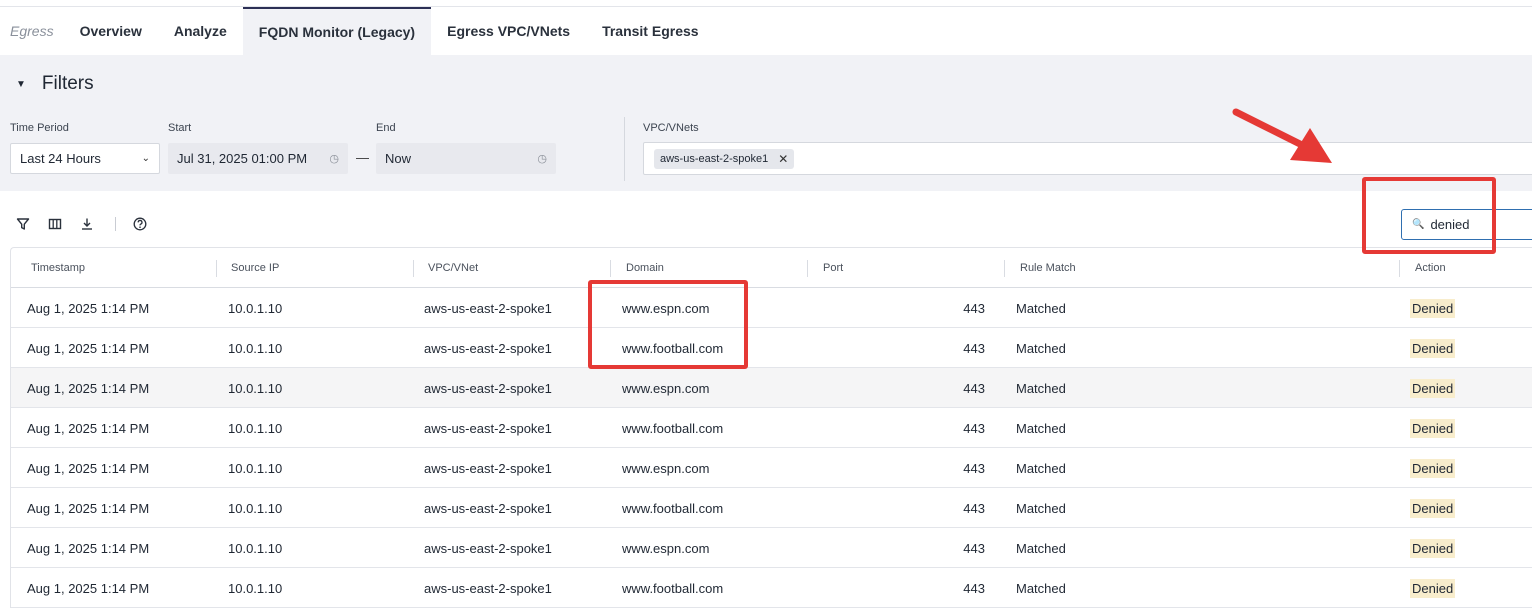  Describe the element at coordinates (67, 83) in the screenshot. I see `filters-title: Filters` at that location.